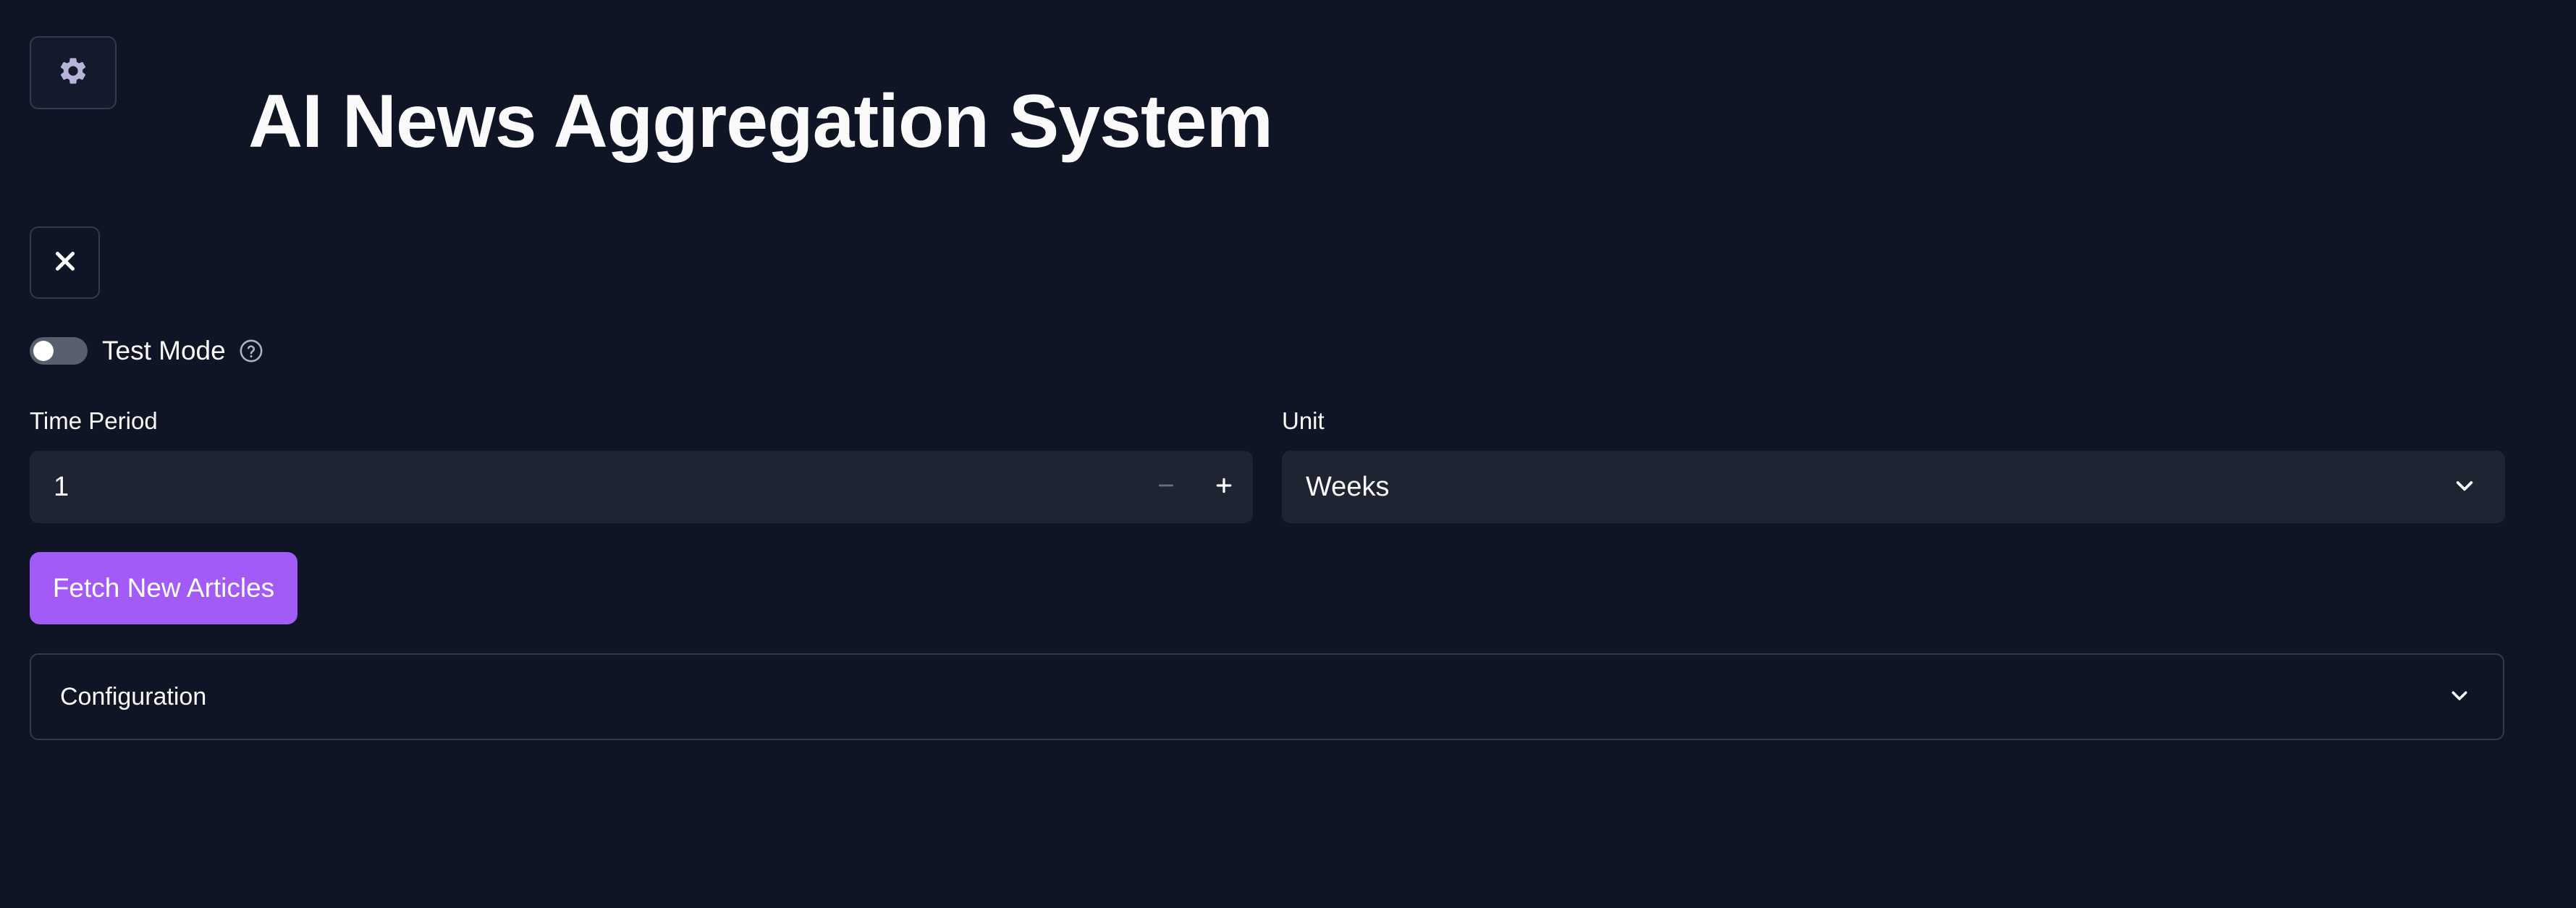 The image size is (2576, 908). Describe the element at coordinates (761, 122) in the screenshot. I see `page-title: AI News Aggregation System` at that location.